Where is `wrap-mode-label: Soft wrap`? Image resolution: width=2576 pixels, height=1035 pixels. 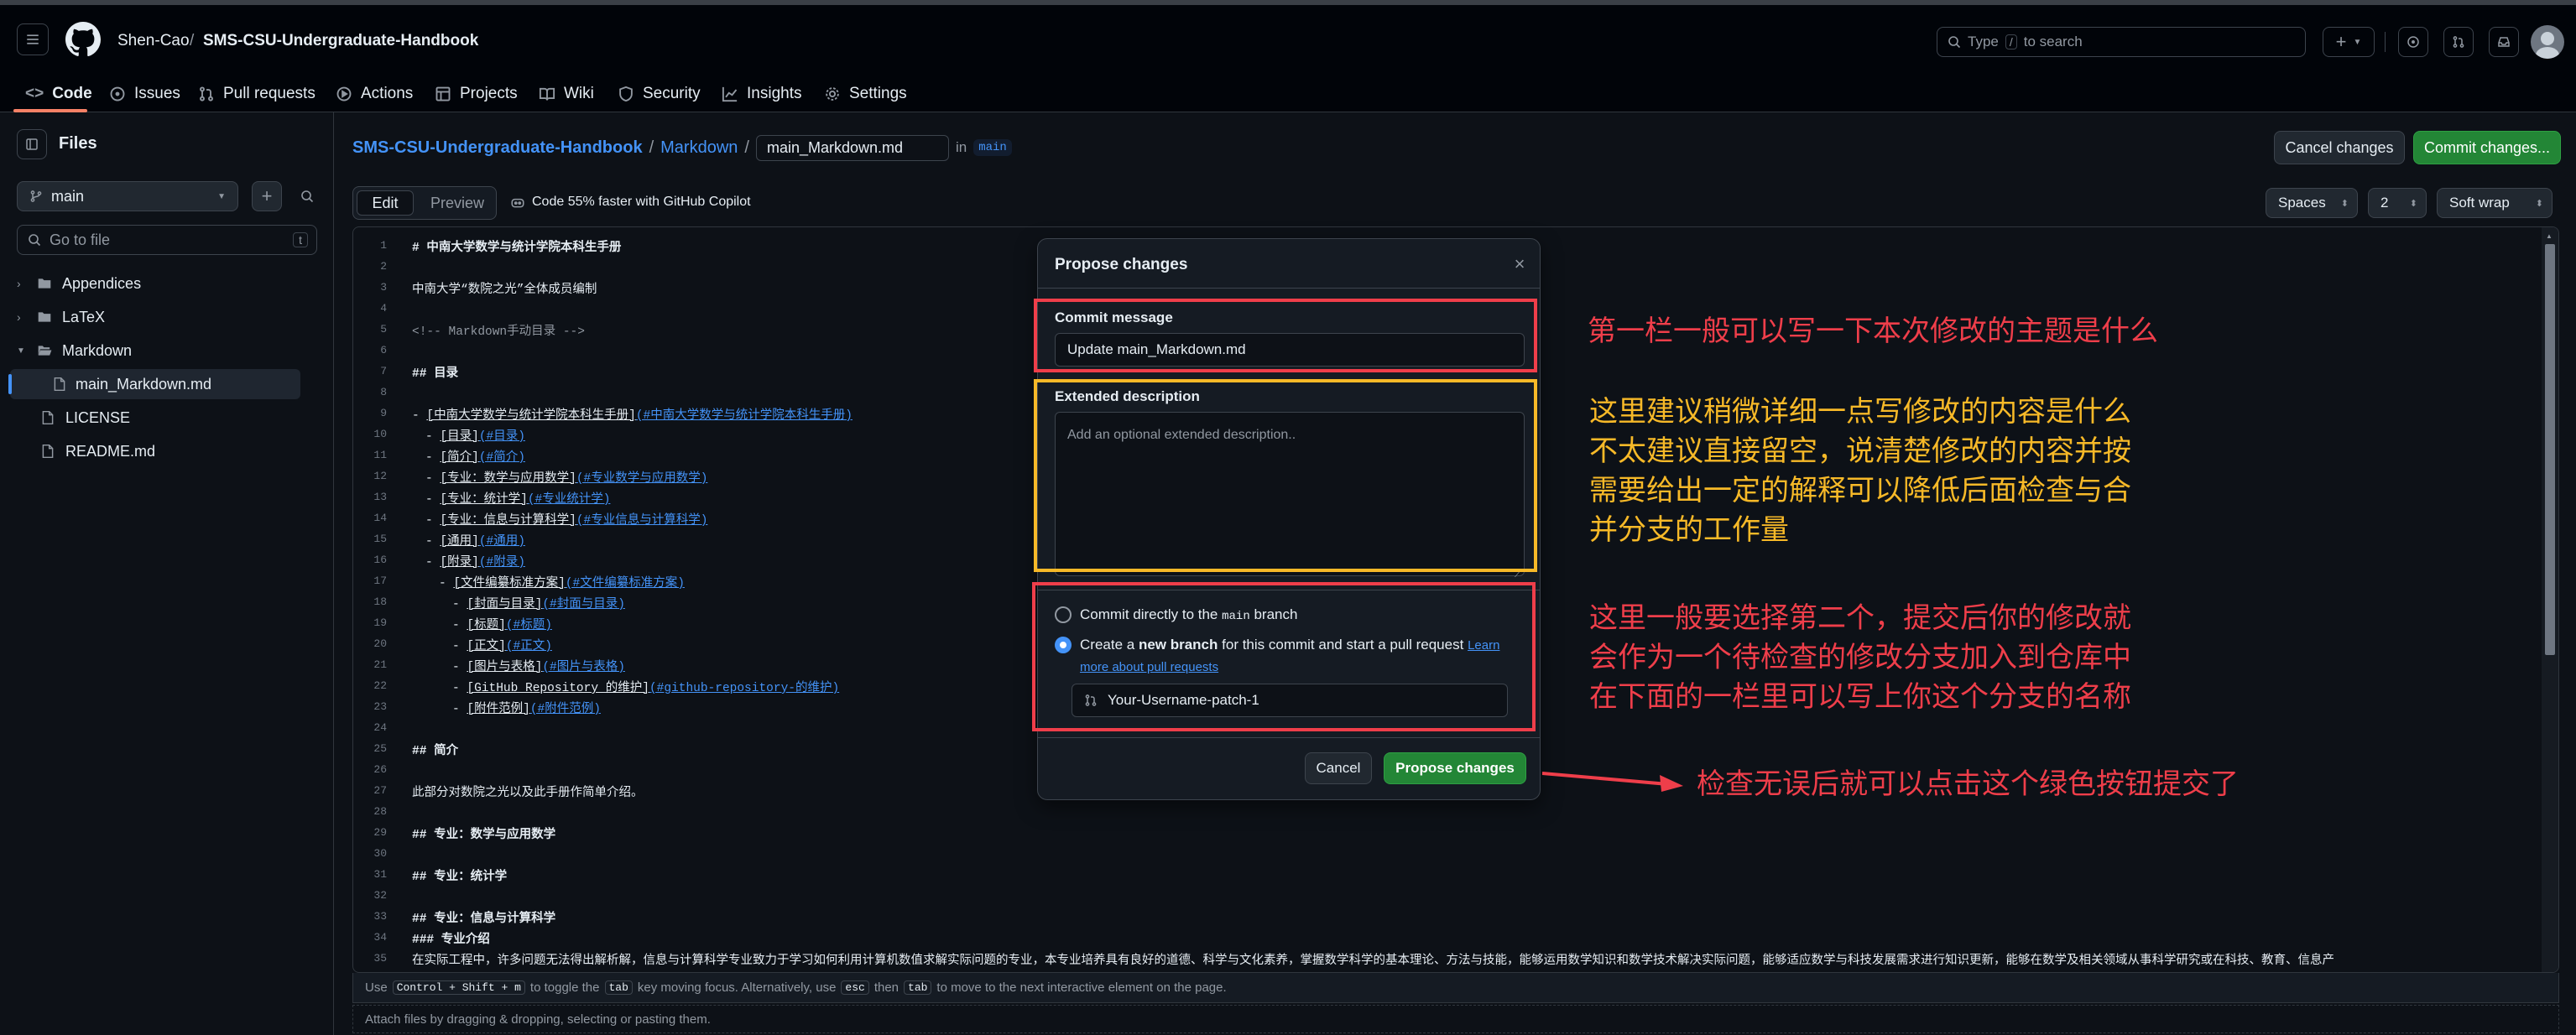 wrap-mode-label: Soft wrap is located at coordinates (2479, 203).